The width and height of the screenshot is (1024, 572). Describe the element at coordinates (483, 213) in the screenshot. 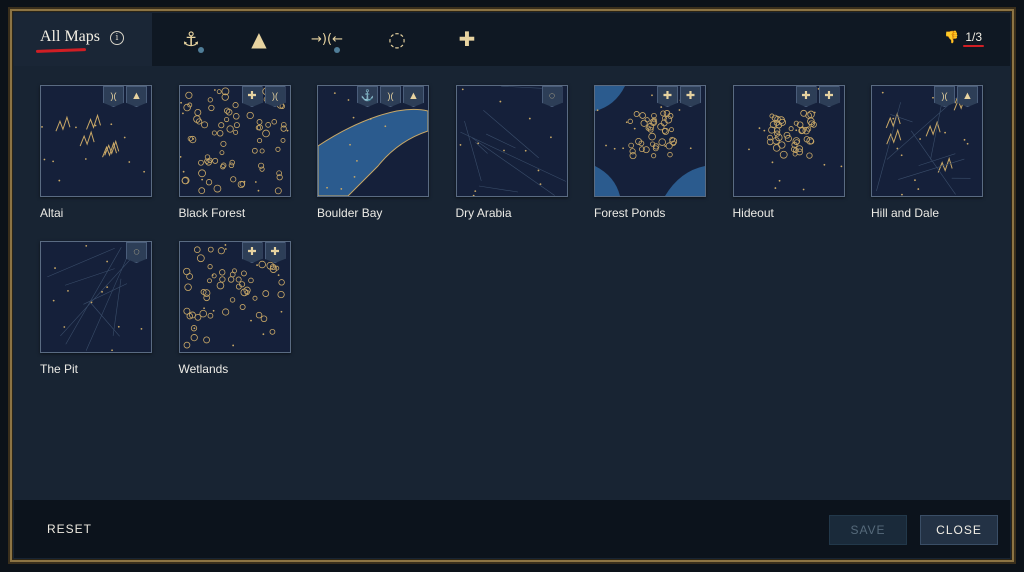

I see `map-name: Dry Arabia` at that location.